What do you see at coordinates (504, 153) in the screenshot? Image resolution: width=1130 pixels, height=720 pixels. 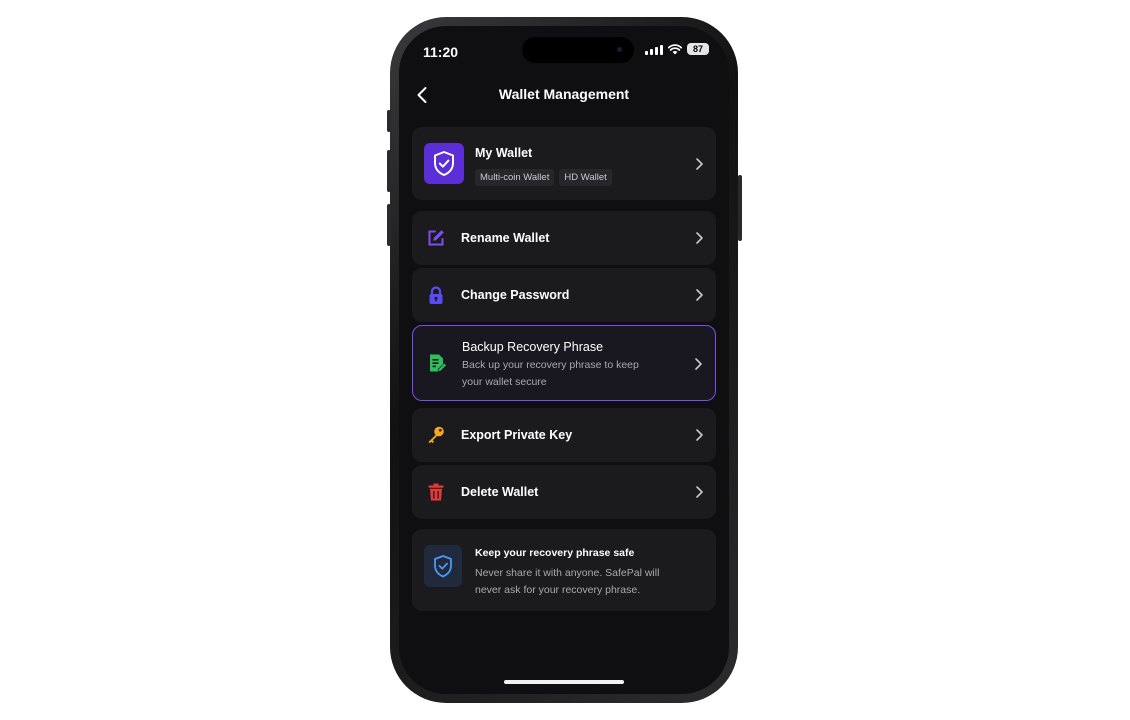 I see `wallet-name: My Wallet` at bounding box center [504, 153].